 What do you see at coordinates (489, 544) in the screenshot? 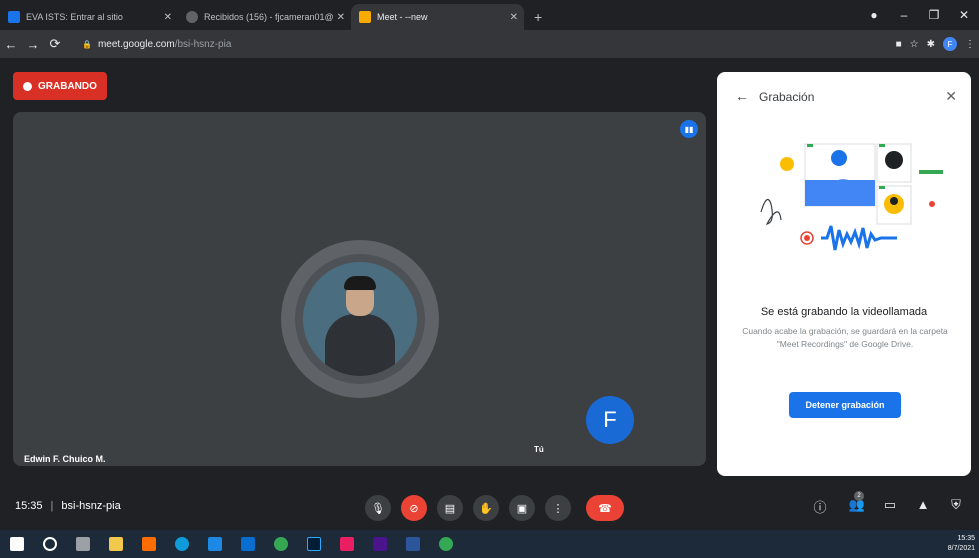
I see `windows-taskbar: 15:35 8/7/2021` at bounding box center [489, 544].